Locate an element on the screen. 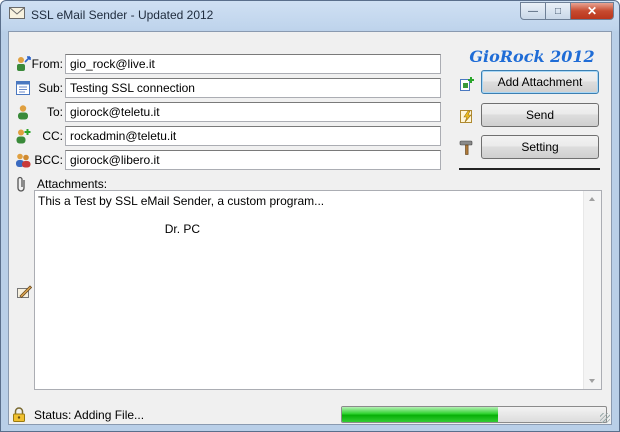 The width and height of the screenshot is (620, 432). user-icon is located at coordinates (23, 112).